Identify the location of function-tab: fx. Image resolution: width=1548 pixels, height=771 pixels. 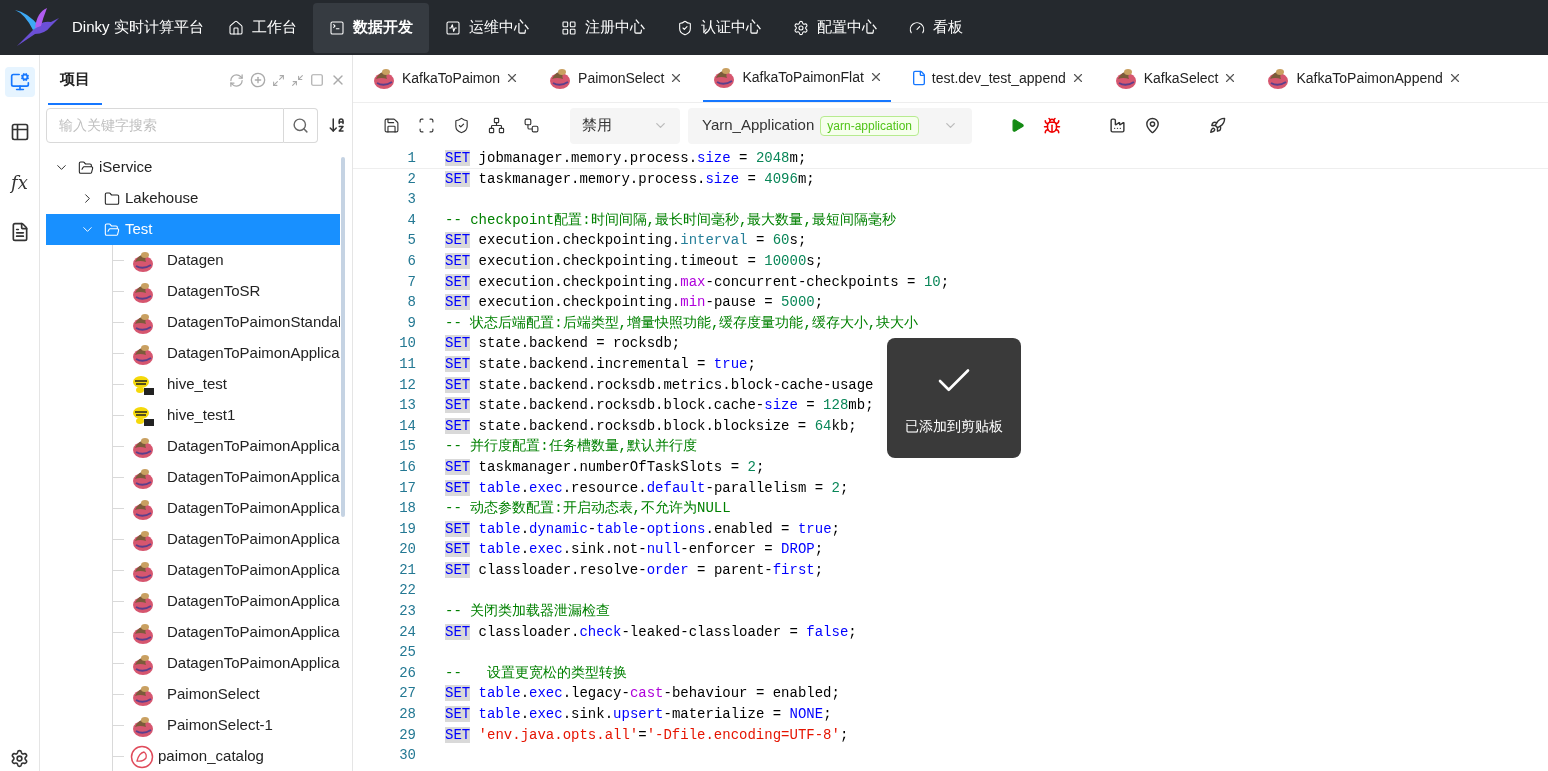
(19, 182).